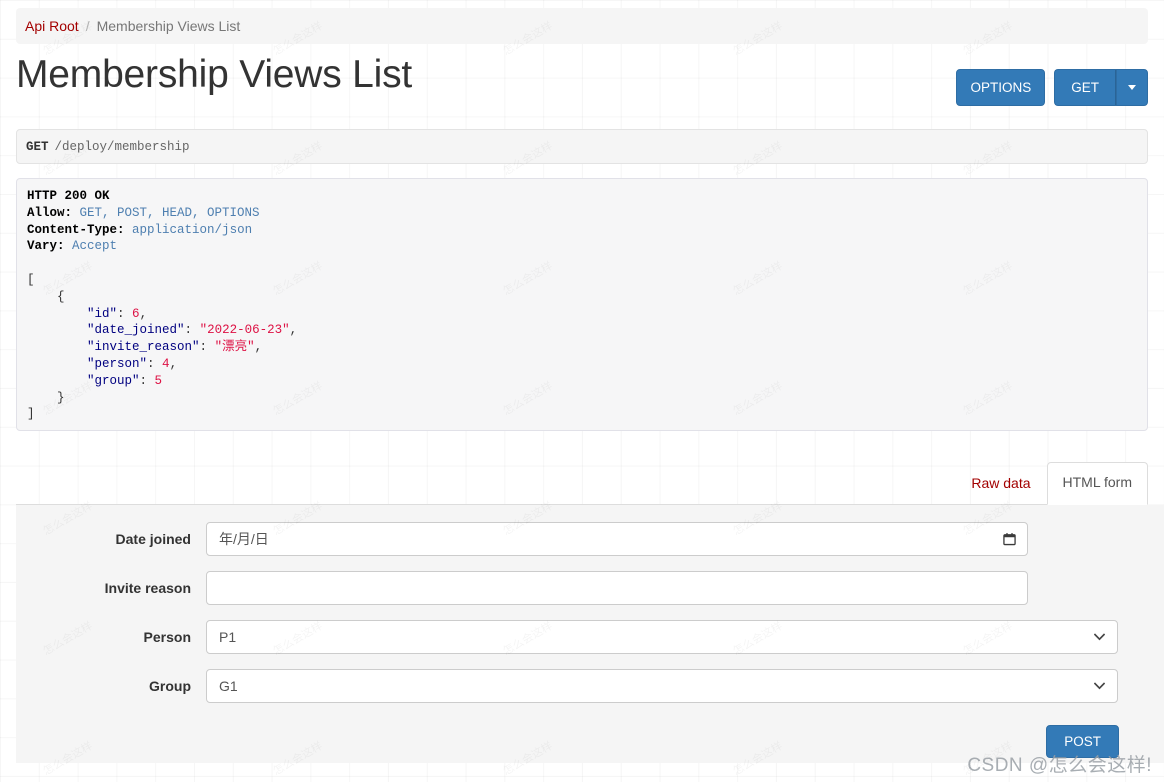  What do you see at coordinates (582, 483) in the screenshot?
I see `response-view-tabs: Raw data HTML form` at bounding box center [582, 483].